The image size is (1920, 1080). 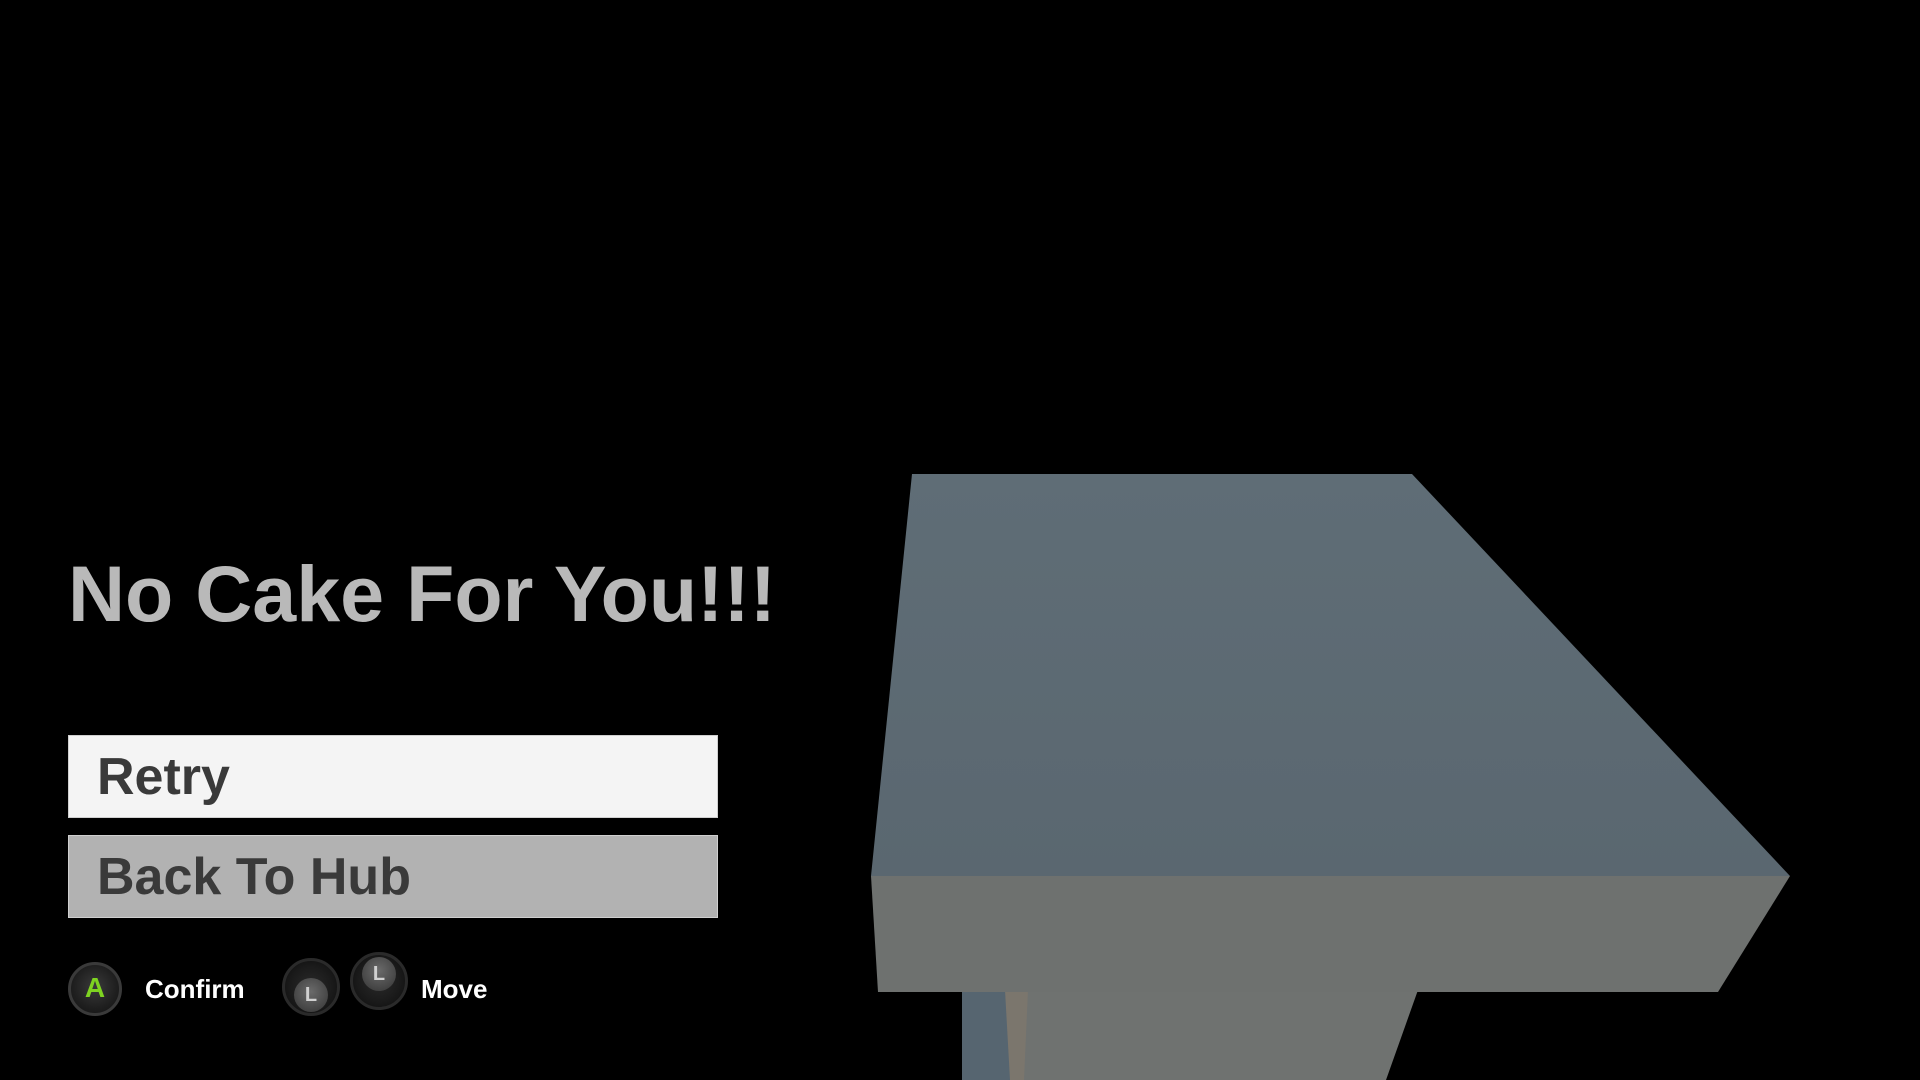 I want to click on move-hint-label: Move, so click(x=454, y=989).